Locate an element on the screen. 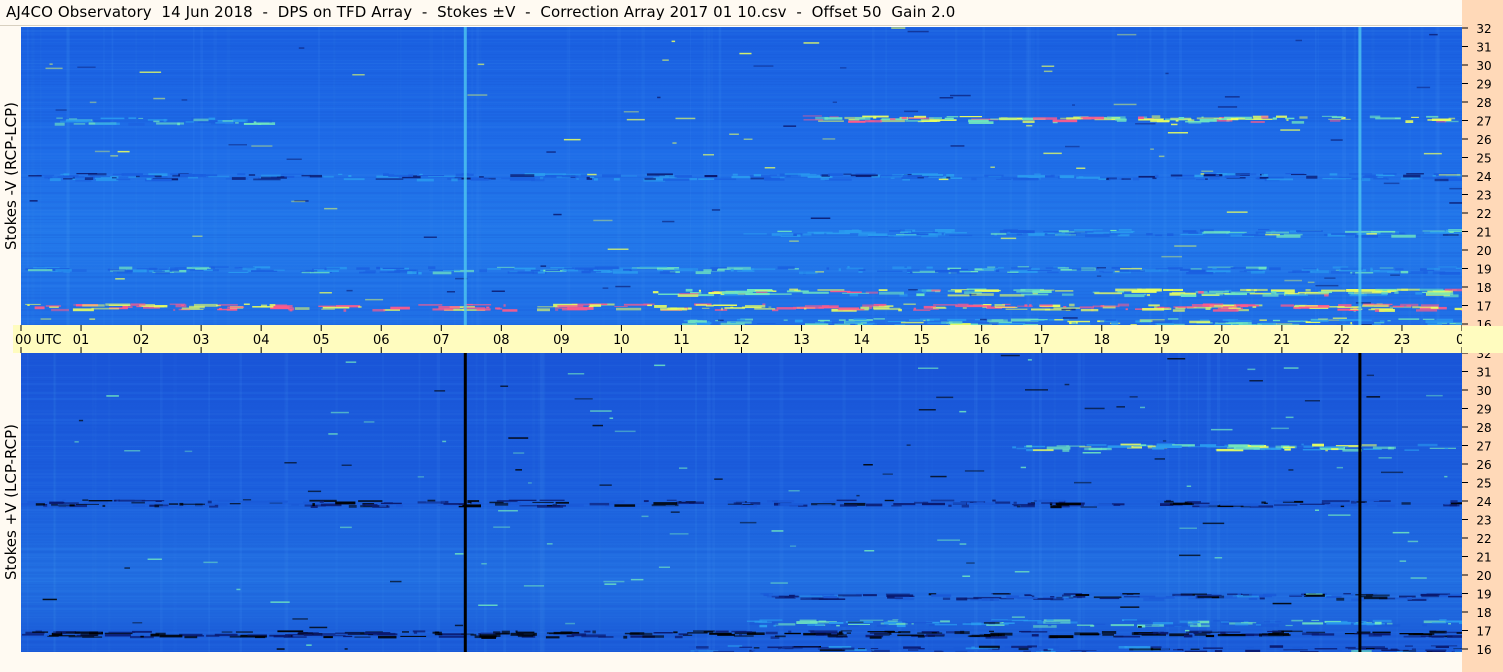 The height and width of the screenshot is (672, 1503). top-streak is located at coordinates (472, 176).